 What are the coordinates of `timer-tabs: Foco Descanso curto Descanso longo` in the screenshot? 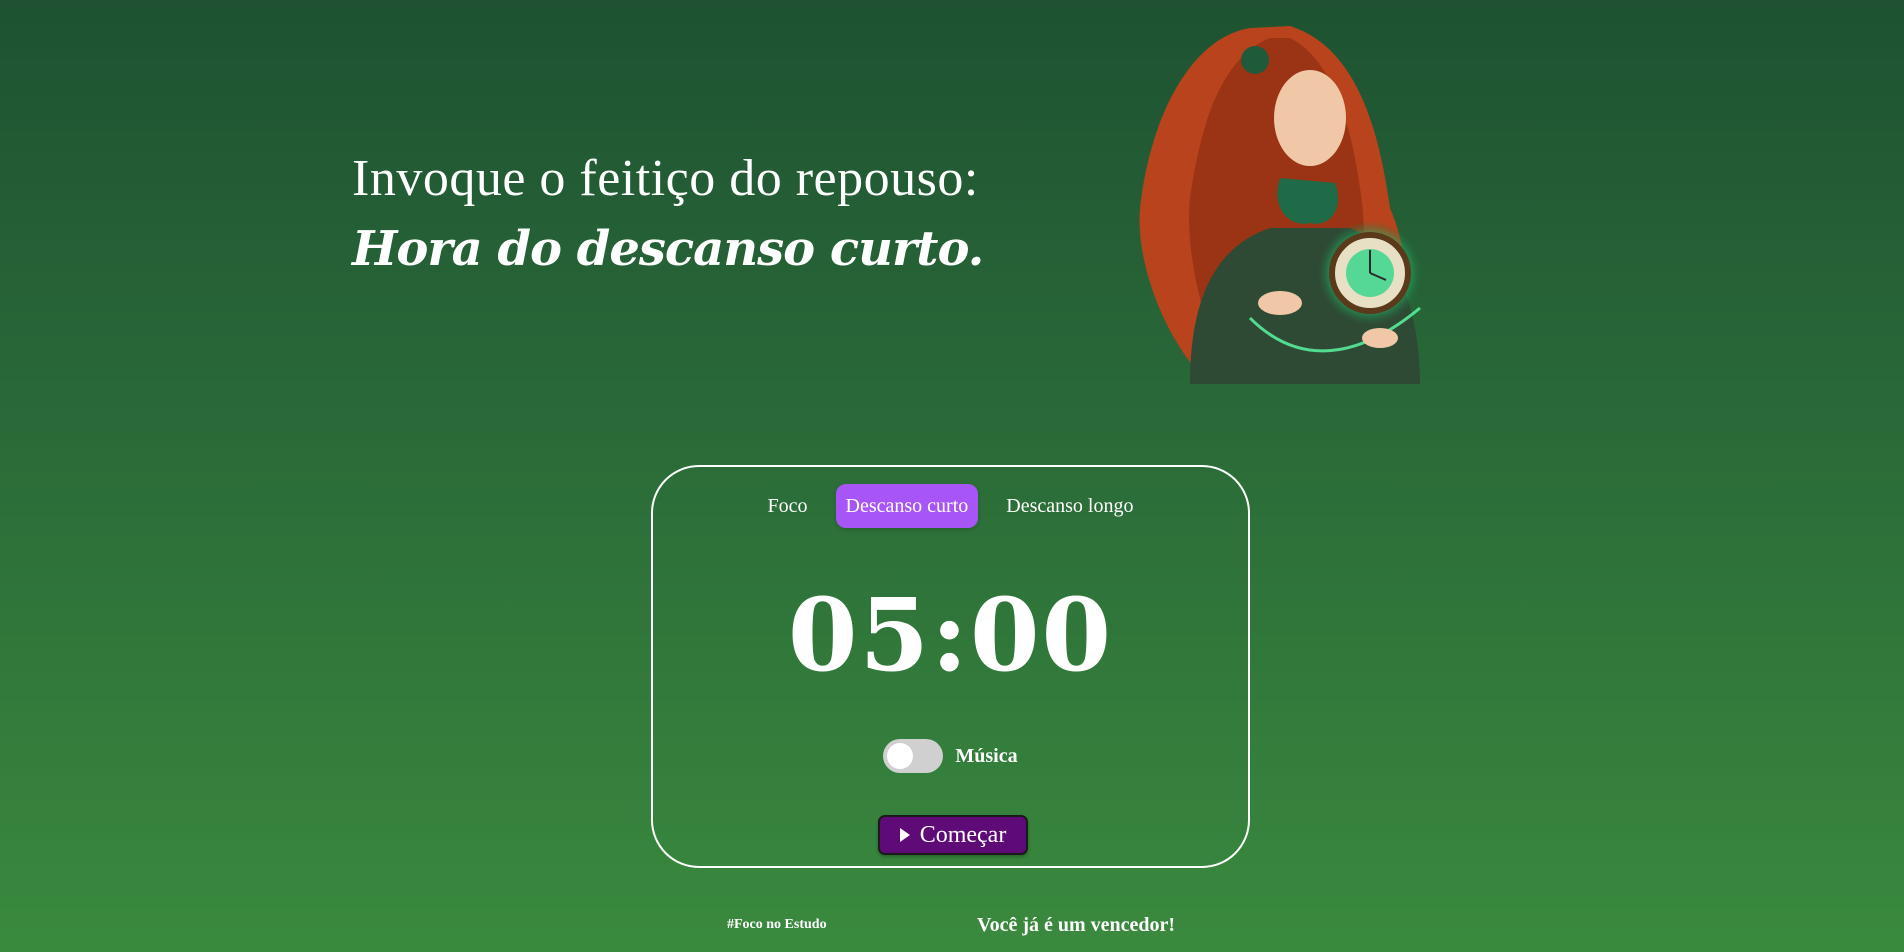 It's located at (950, 506).